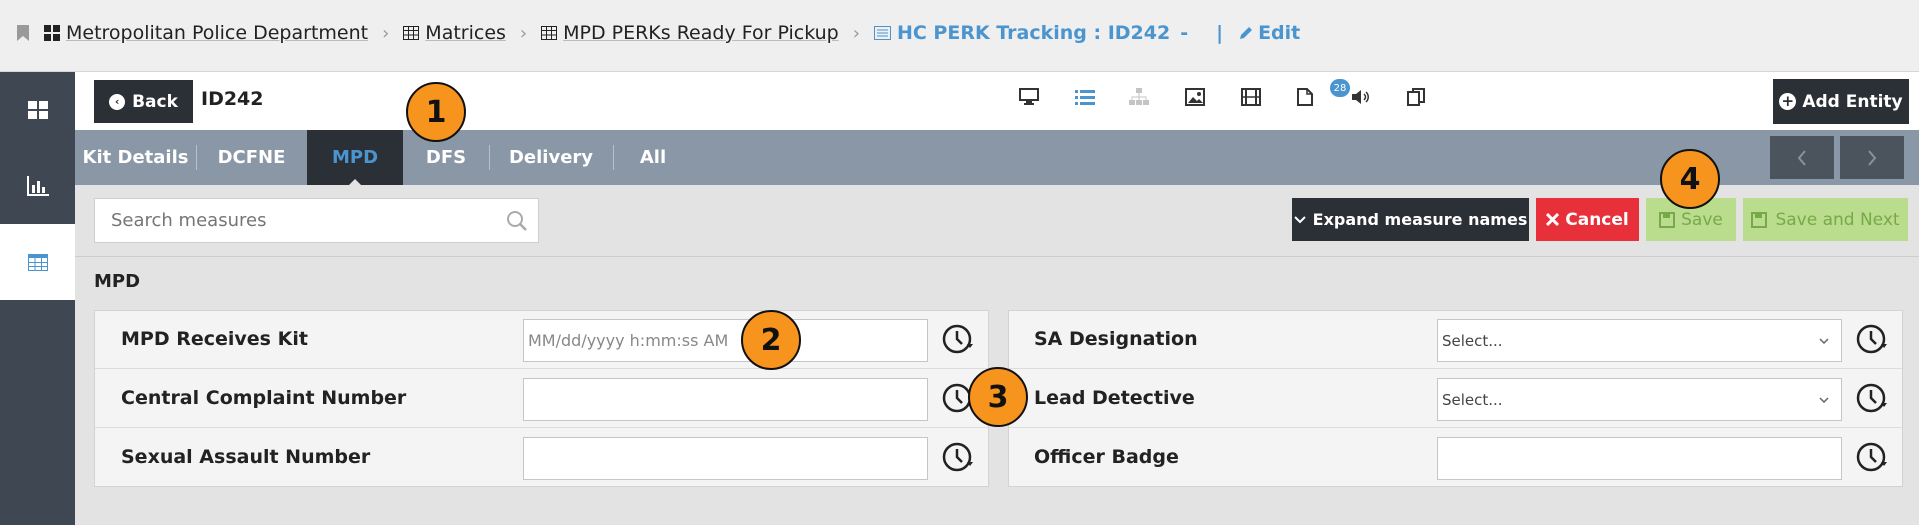 This screenshot has height=525, width=1919. What do you see at coordinates (1597, 219) in the screenshot?
I see `cancel-label: Cancel` at bounding box center [1597, 219].